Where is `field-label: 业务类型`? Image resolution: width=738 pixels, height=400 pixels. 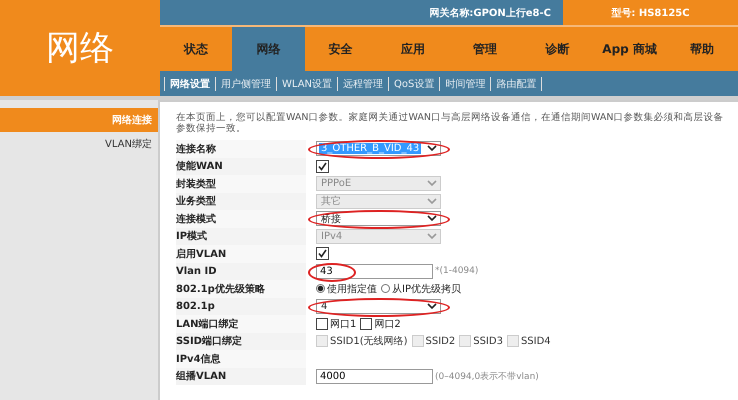
field-label: 业务类型 is located at coordinates (241, 201).